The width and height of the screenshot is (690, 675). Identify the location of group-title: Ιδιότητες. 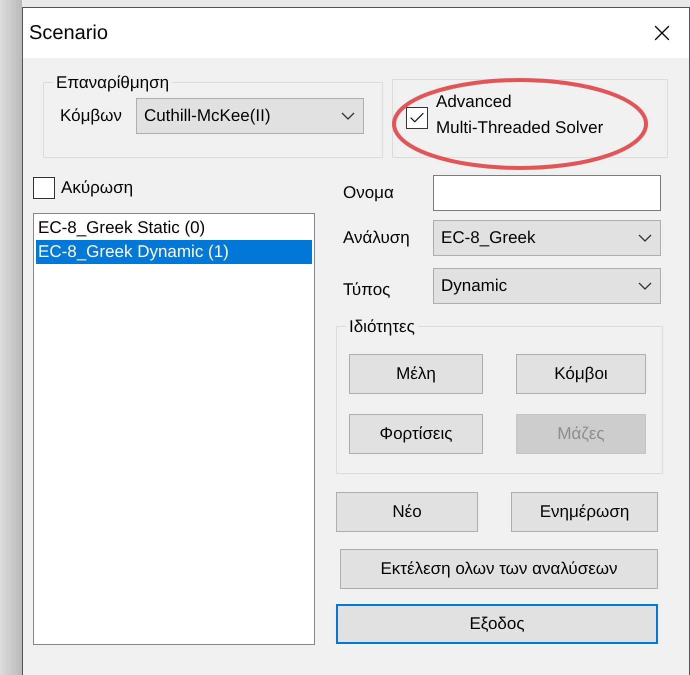
(382, 327).